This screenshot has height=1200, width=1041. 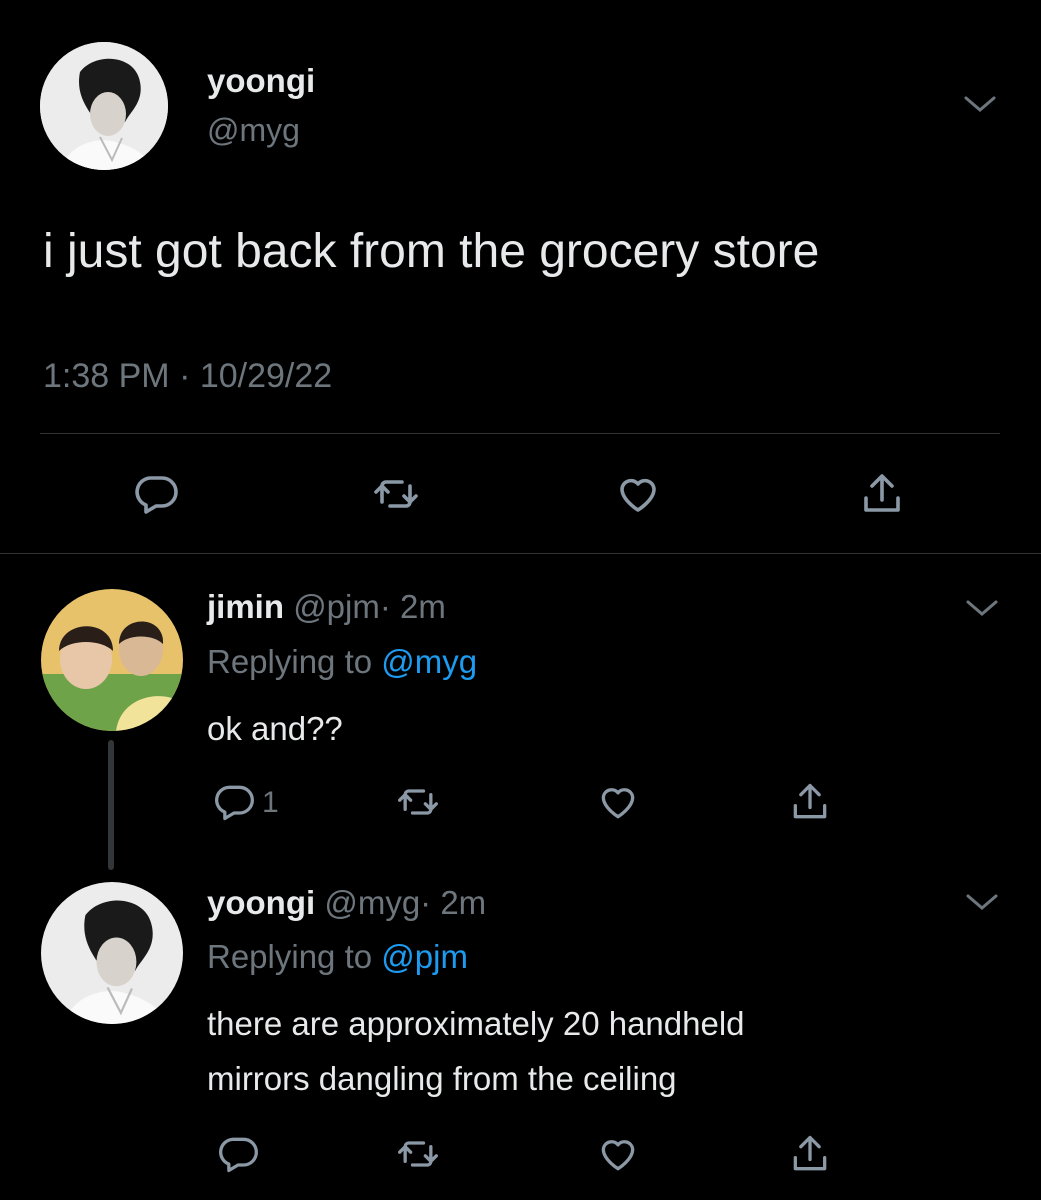 What do you see at coordinates (476, 1023) in the screenshot?
I see `reply-text-line: there are approximately 20 handheld` at bounding box center [476, 1023].